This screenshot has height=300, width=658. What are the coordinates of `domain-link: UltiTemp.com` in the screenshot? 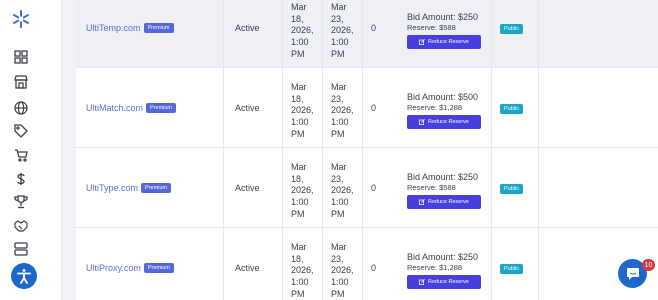 It's located at (113, 28).